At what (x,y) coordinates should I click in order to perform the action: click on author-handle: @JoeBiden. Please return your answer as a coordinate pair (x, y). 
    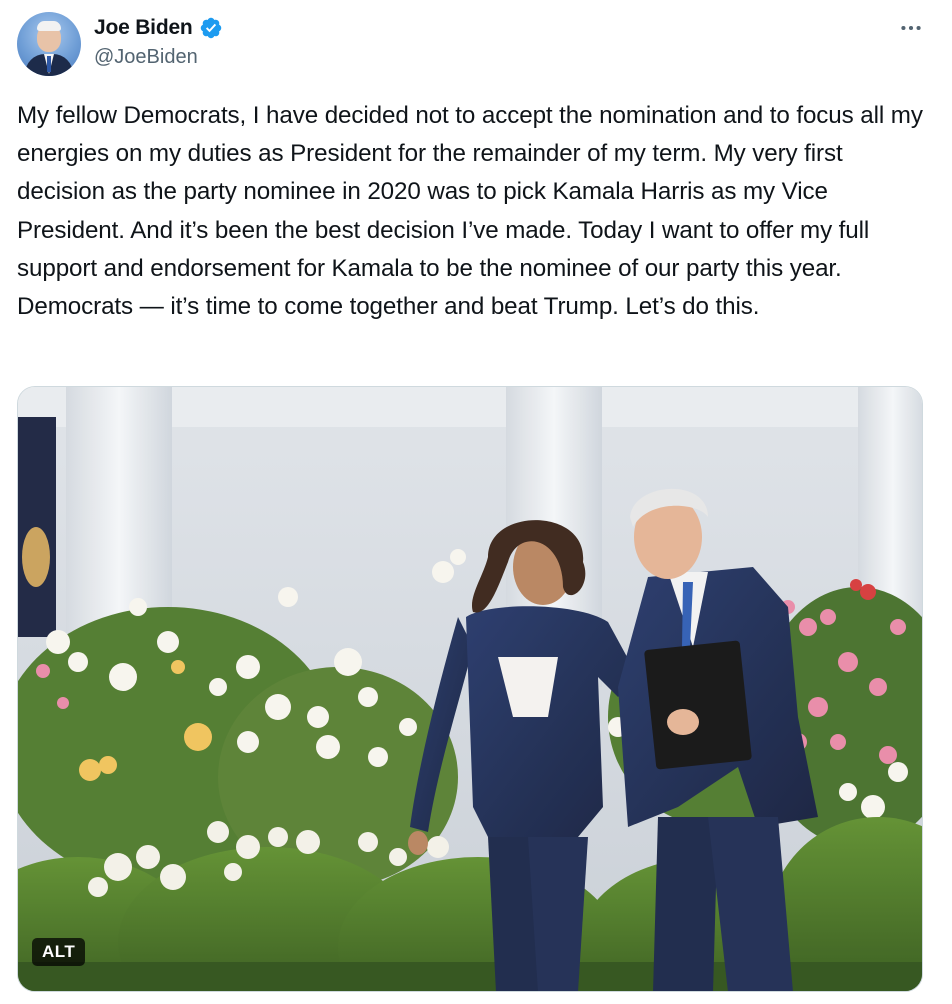
    Looking at the image, I should click on (146, 57).